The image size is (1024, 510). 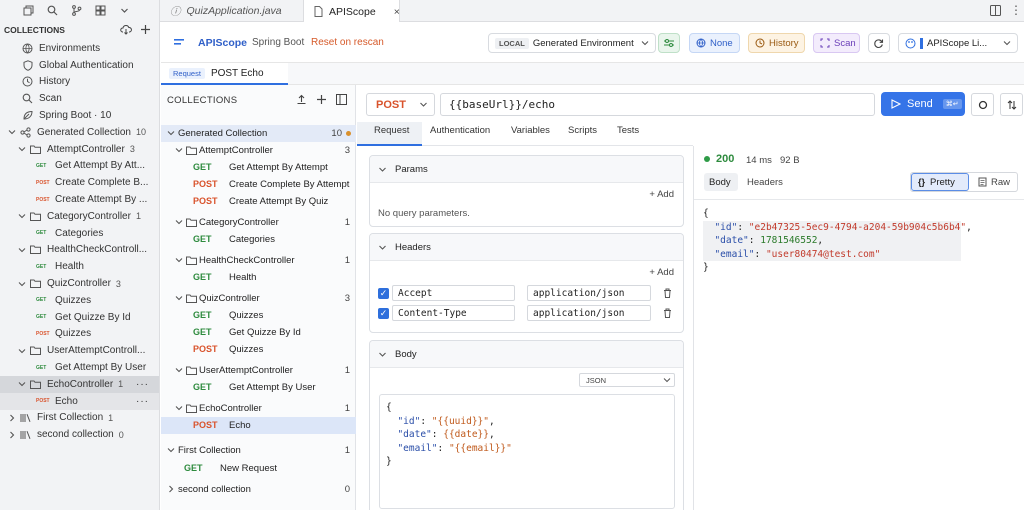 What do you see at coordinates (628, 130) in the screenshot?
I see `tab-tests: Tests` at bounding box center [628, 130].